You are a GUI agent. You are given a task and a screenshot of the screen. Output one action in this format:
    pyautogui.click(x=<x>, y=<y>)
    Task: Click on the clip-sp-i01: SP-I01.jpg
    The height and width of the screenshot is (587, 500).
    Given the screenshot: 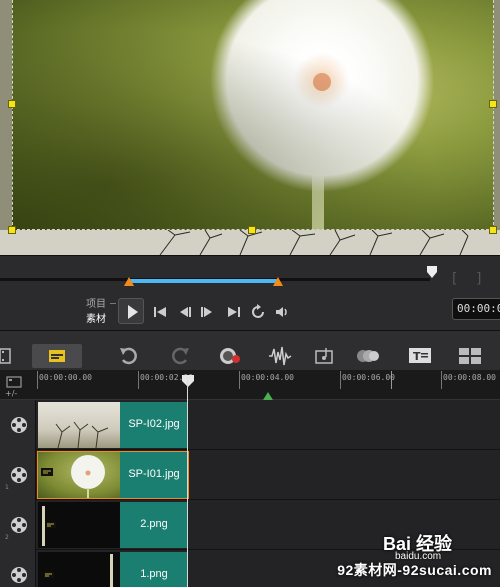 What is the action you would take?
    pyautogui.click(x=113, y=475)
    